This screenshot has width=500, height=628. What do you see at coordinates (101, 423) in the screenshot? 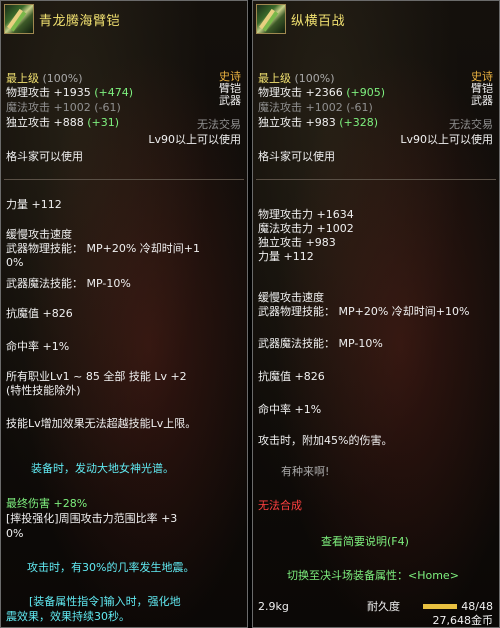
I see `skill-limit-line: 技能Lv增加效果无法超越技能Lv上限。` at bounding box center [101, 423].